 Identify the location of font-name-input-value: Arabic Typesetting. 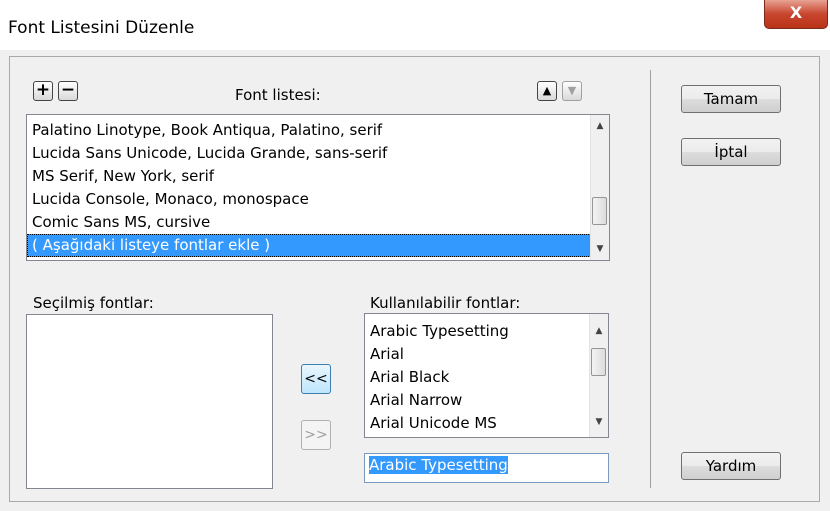
(438, 465).